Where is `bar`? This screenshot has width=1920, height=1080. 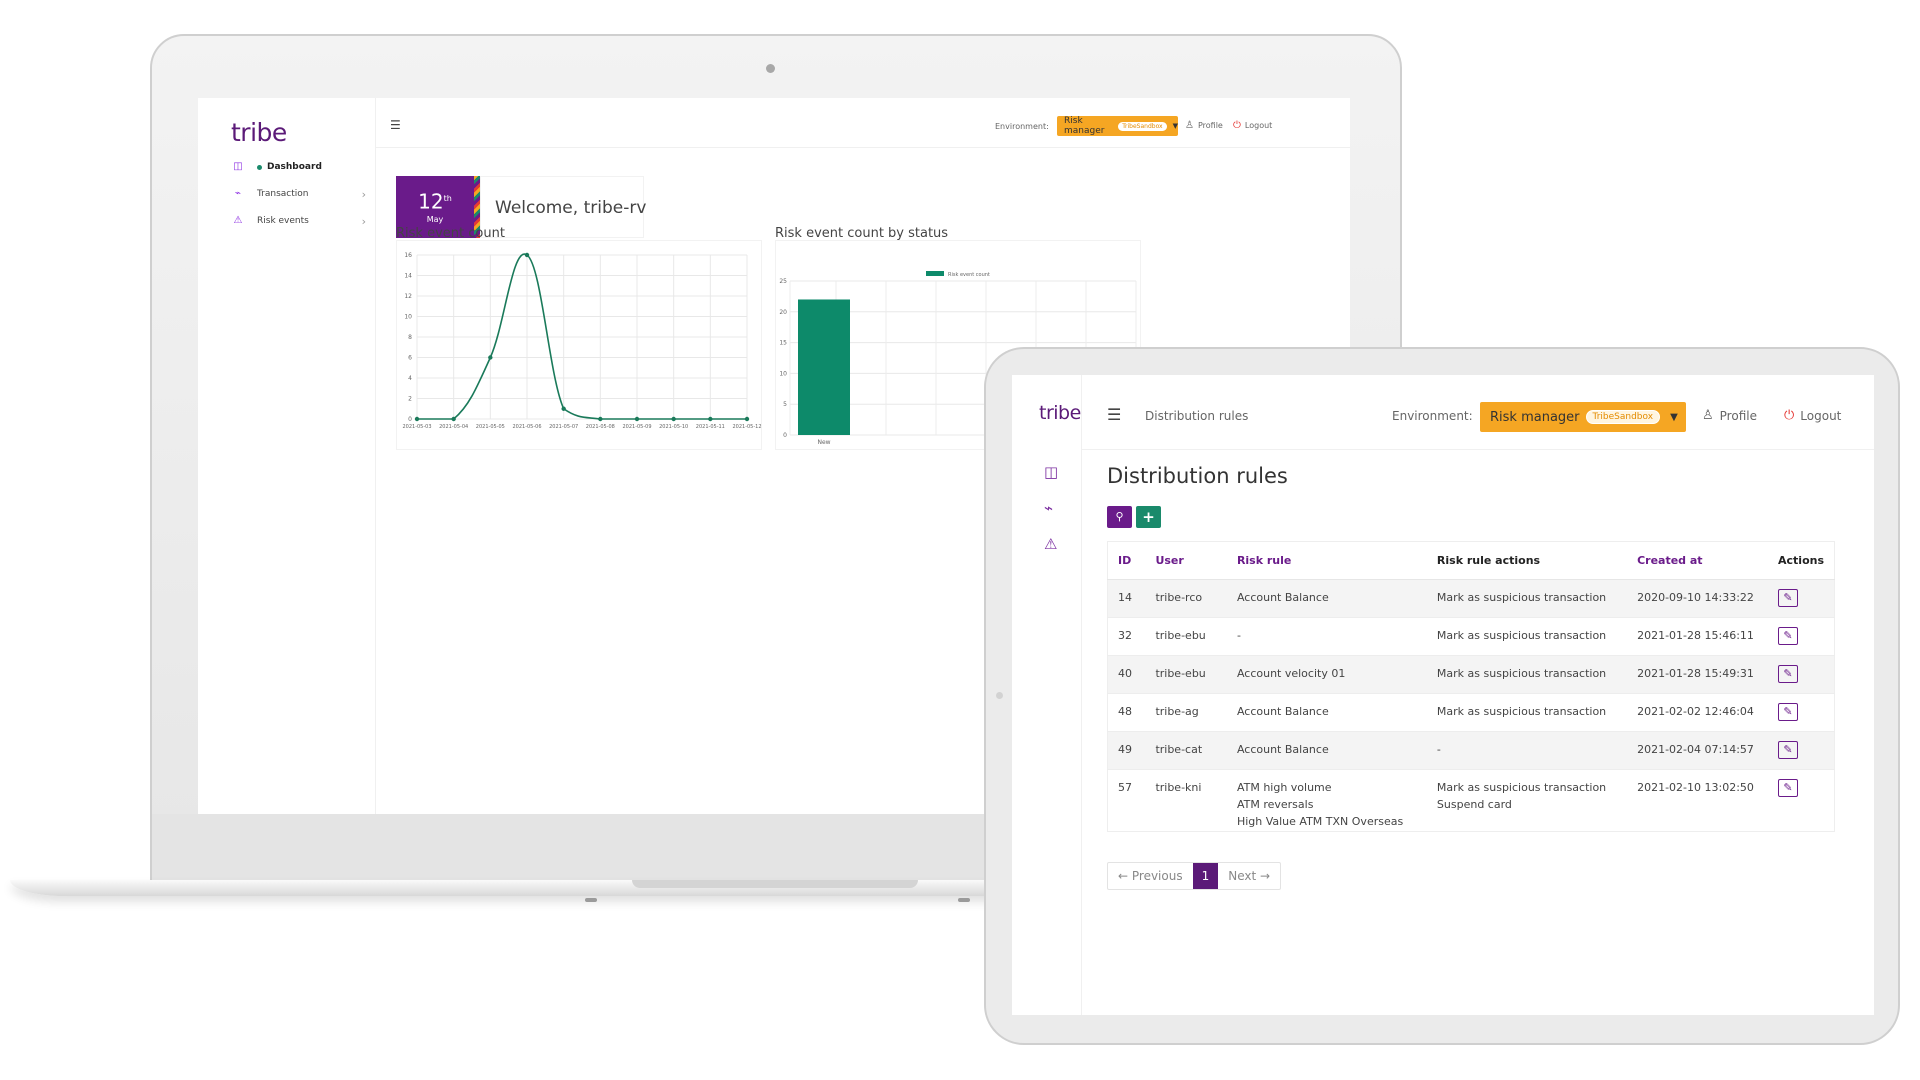
bar is located at coordinates (824, 367).